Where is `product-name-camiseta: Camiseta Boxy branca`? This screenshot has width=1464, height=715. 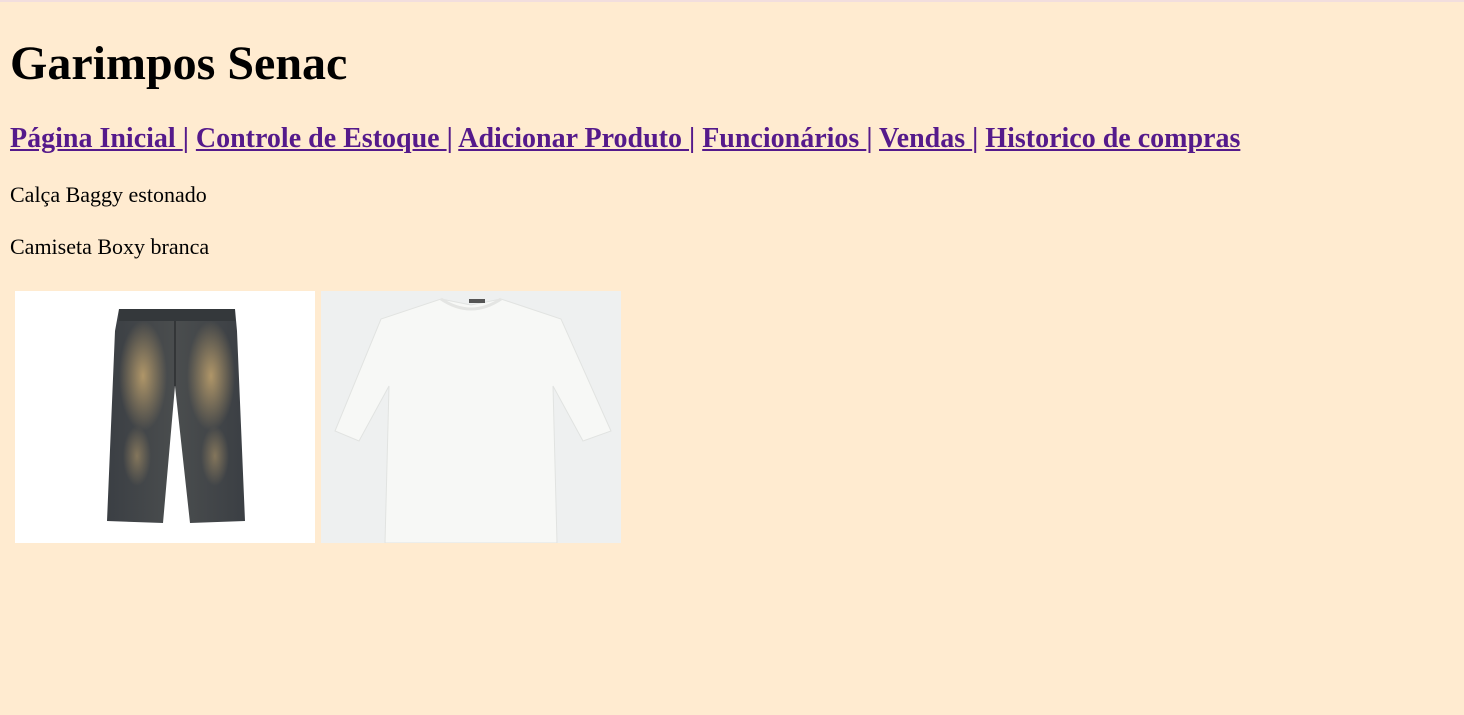
product-name-camiseta: Camiseta Boxy branca is located at coordinates (110, 246).